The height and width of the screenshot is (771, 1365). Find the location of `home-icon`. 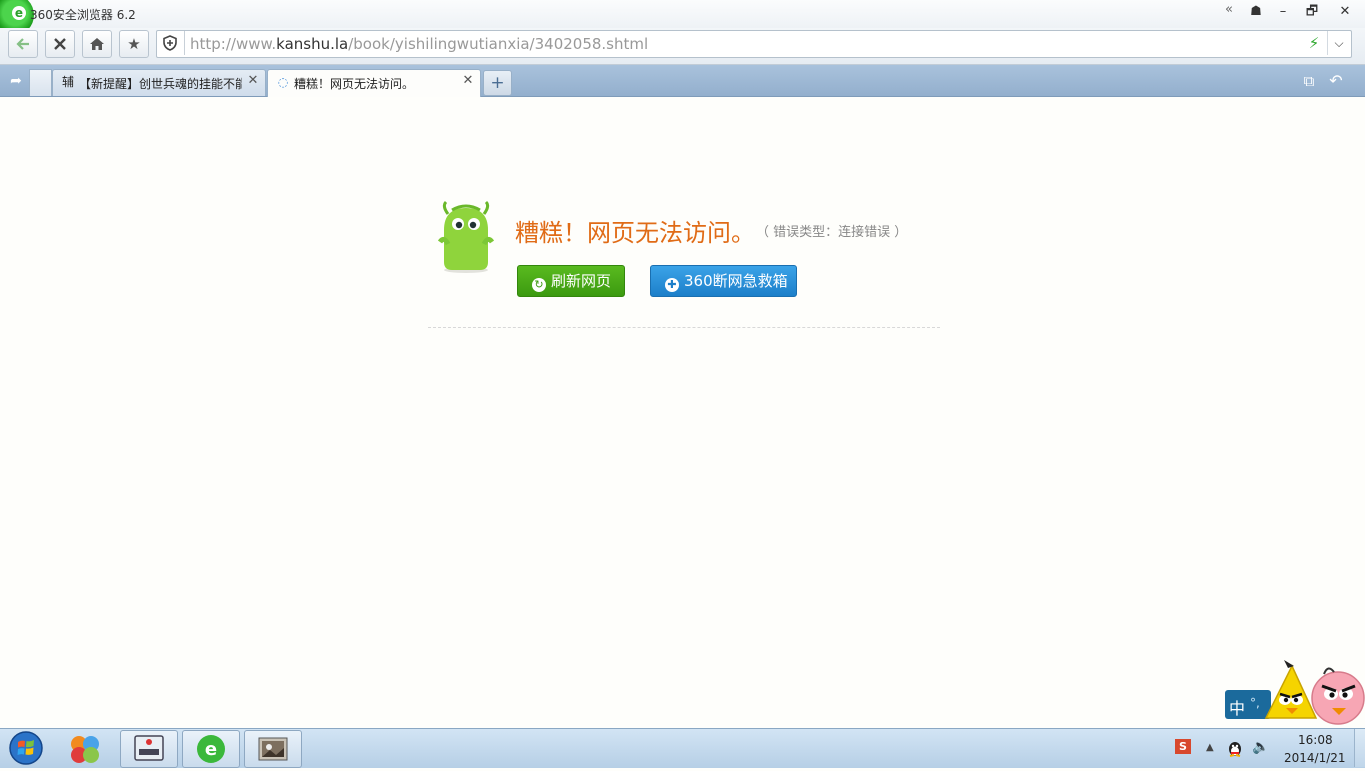

home-icon is located at coordinates (97, 44).